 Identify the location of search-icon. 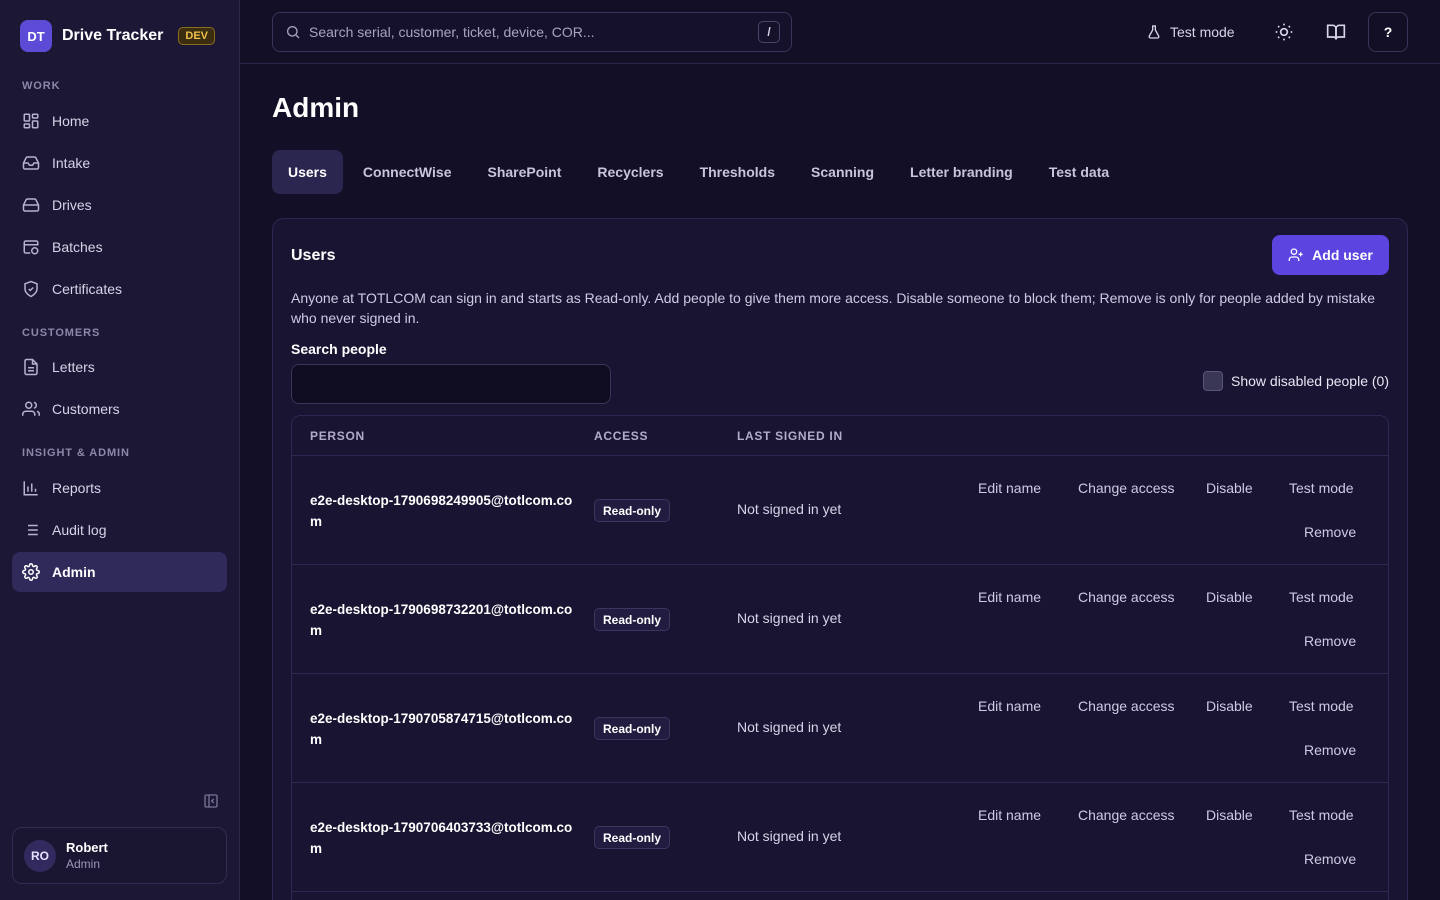
(293, 32).